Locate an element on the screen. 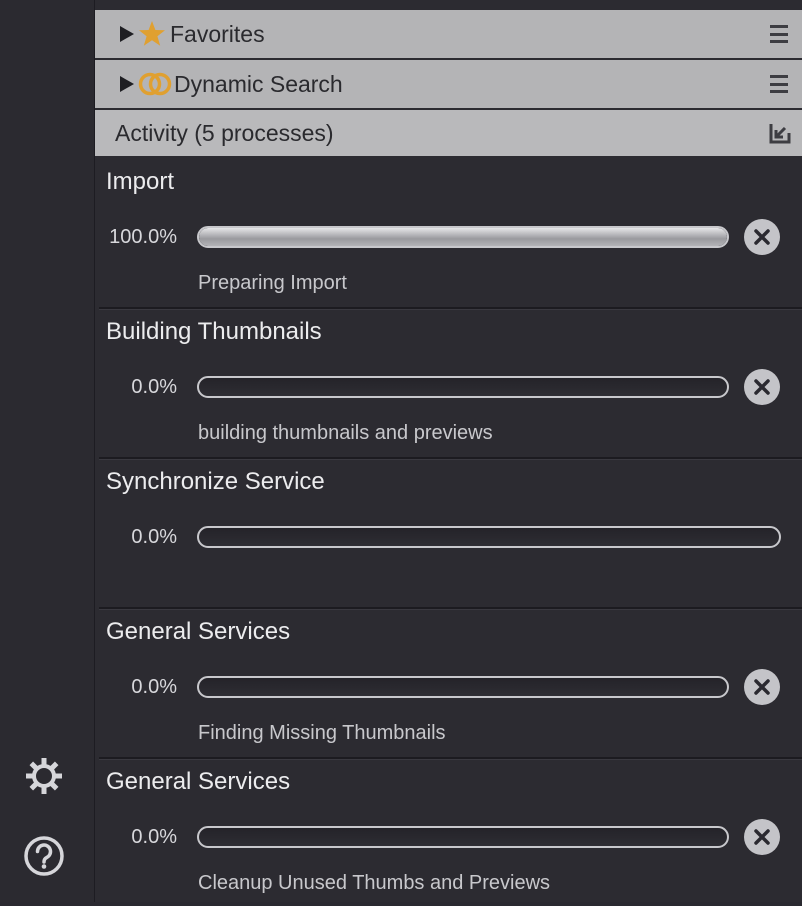 Image resolution: width=802 pixels, height=906 pixels. question-circle-icon is located at coordinates (44, 856).